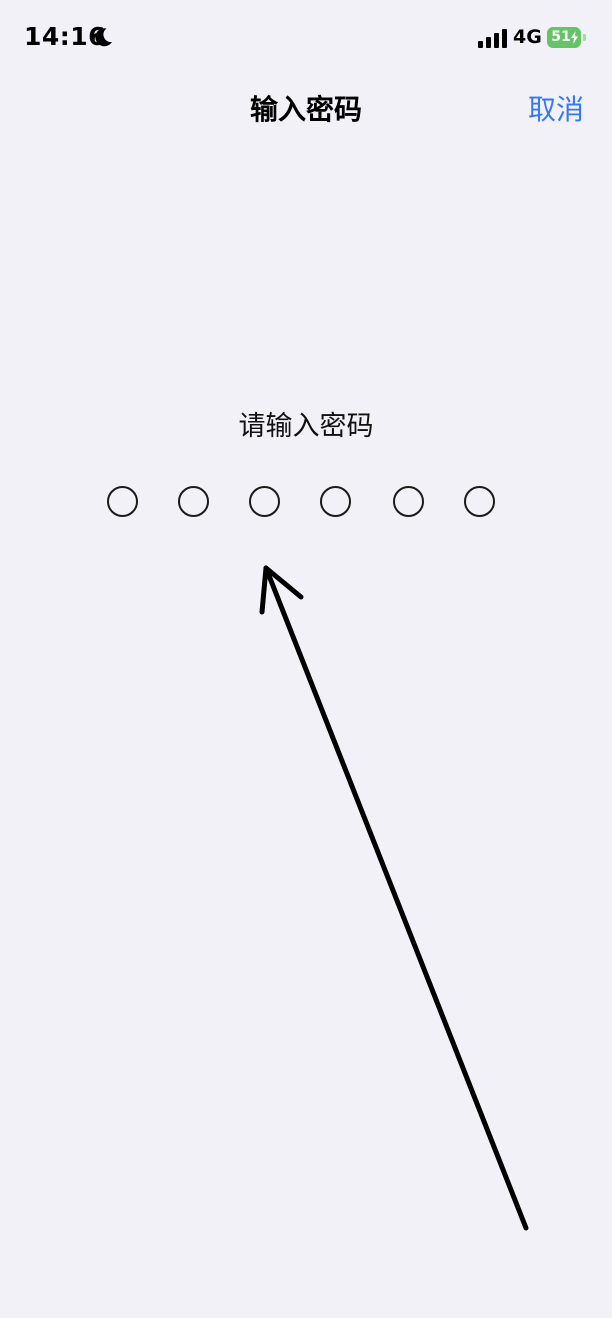  Describe the element at coordinates (303, 502) in the screenshot. I see `passcode-dots` at that location.